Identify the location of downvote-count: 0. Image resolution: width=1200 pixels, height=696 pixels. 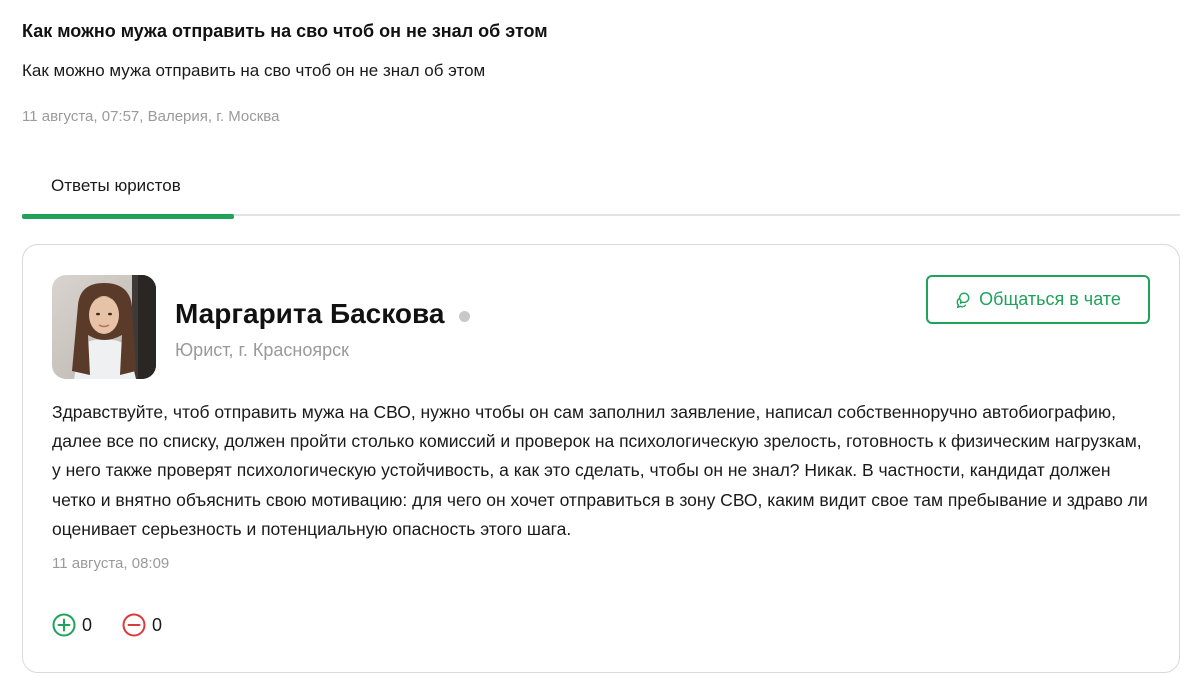
(157, 624).